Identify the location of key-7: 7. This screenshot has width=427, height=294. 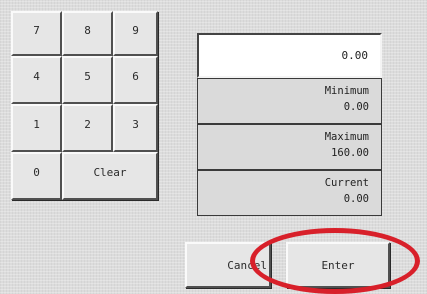
(36, 33).